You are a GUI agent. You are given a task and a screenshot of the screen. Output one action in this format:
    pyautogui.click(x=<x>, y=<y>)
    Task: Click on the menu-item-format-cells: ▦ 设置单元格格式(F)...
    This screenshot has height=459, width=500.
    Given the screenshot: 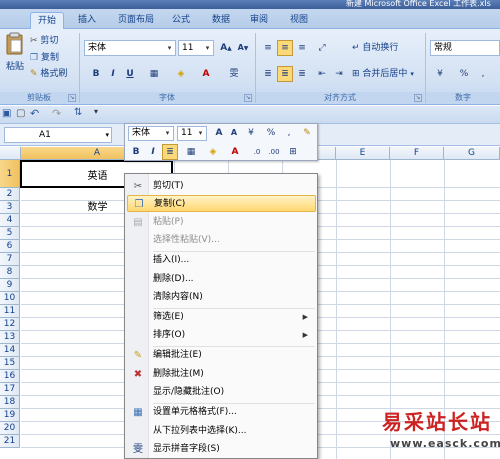 What is the action you would take?
    pyautogui.click(x=221, y=412)
    